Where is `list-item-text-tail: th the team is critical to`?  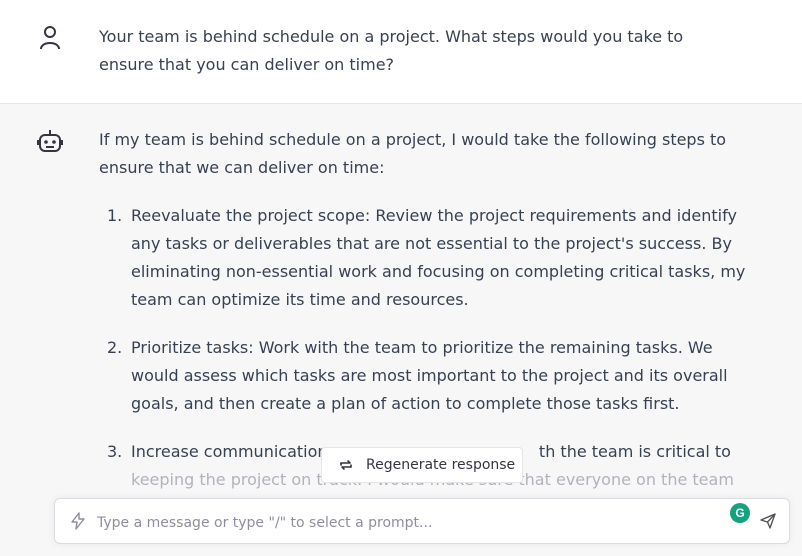
list-item-text-tail: th the team is critical to is located at coordinates (634, 451).